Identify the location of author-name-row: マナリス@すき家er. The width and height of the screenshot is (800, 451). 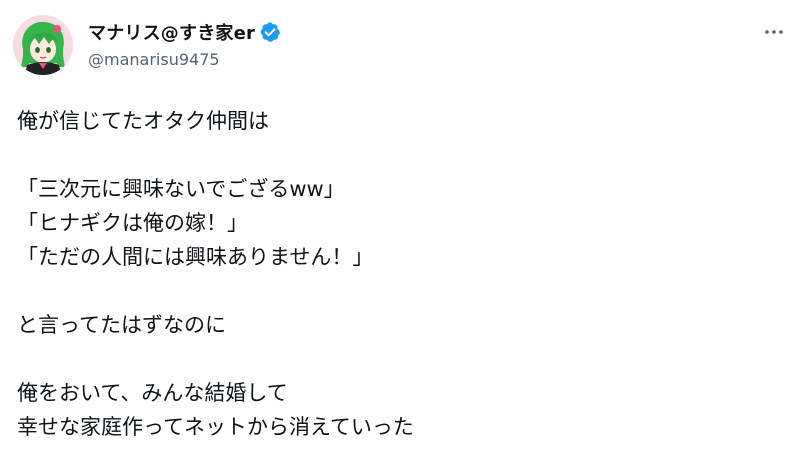
(184, 32).